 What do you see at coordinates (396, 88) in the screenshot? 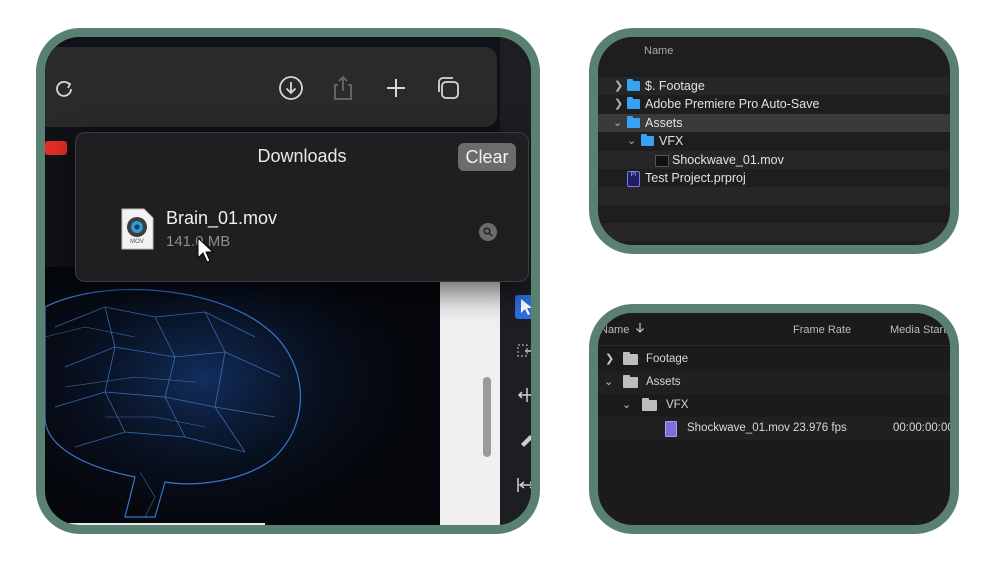
I see `new-tab-icon` at bounding box center [396, 88].